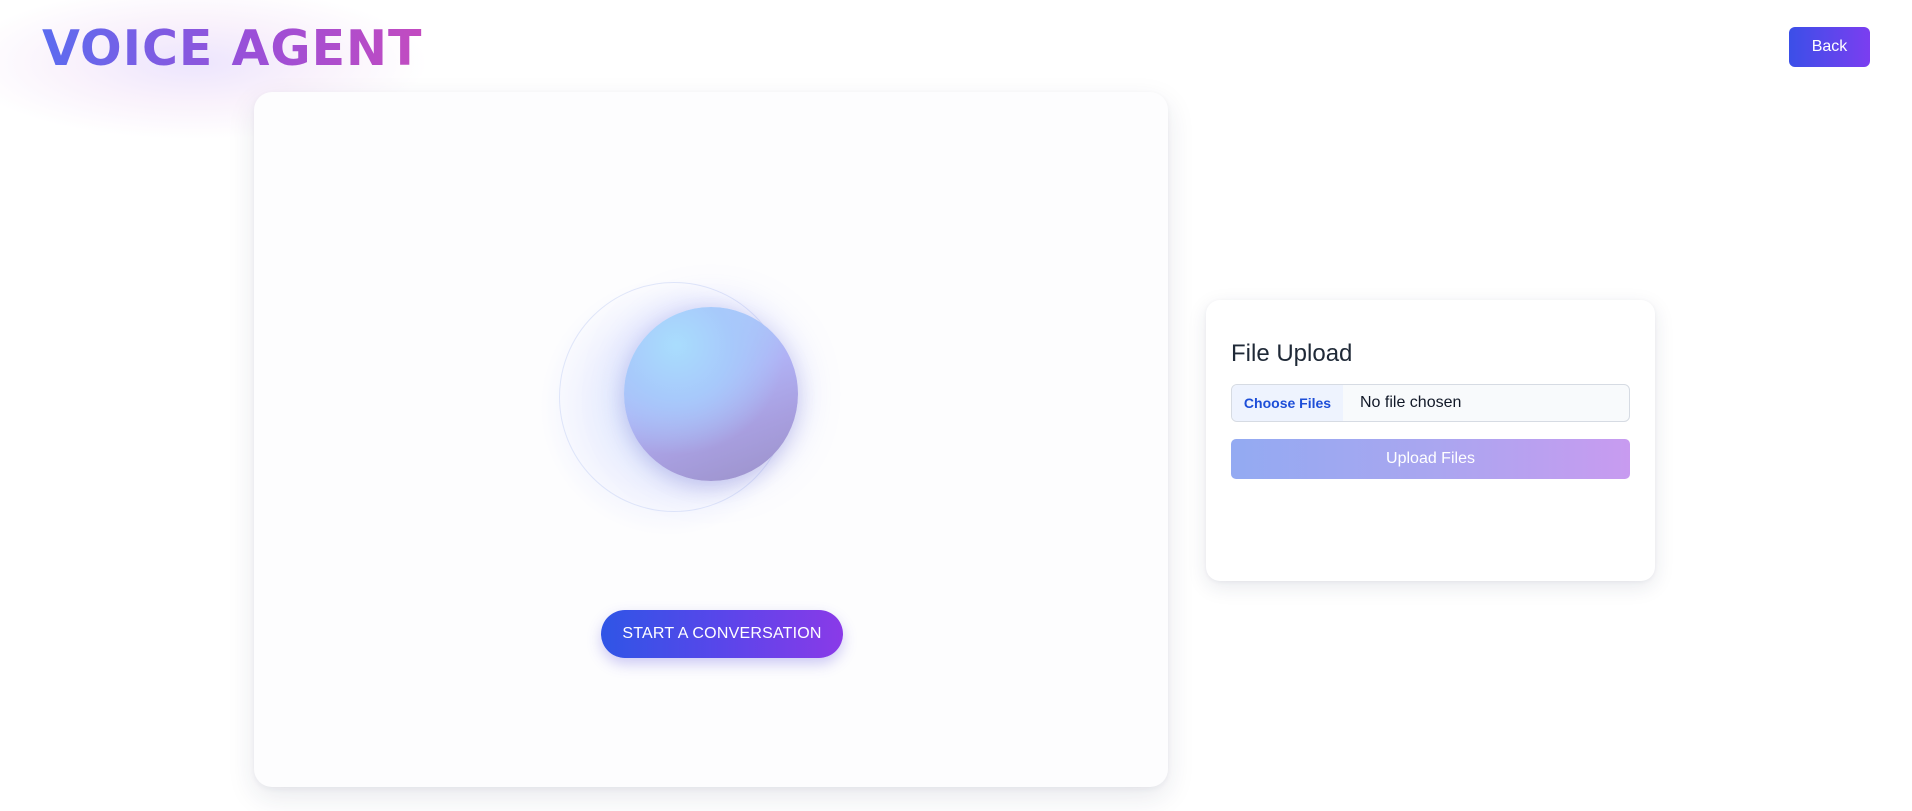 The image size is (1912, 811). I want to click on upload-files-button: Upload Files, so click(1430, 459).